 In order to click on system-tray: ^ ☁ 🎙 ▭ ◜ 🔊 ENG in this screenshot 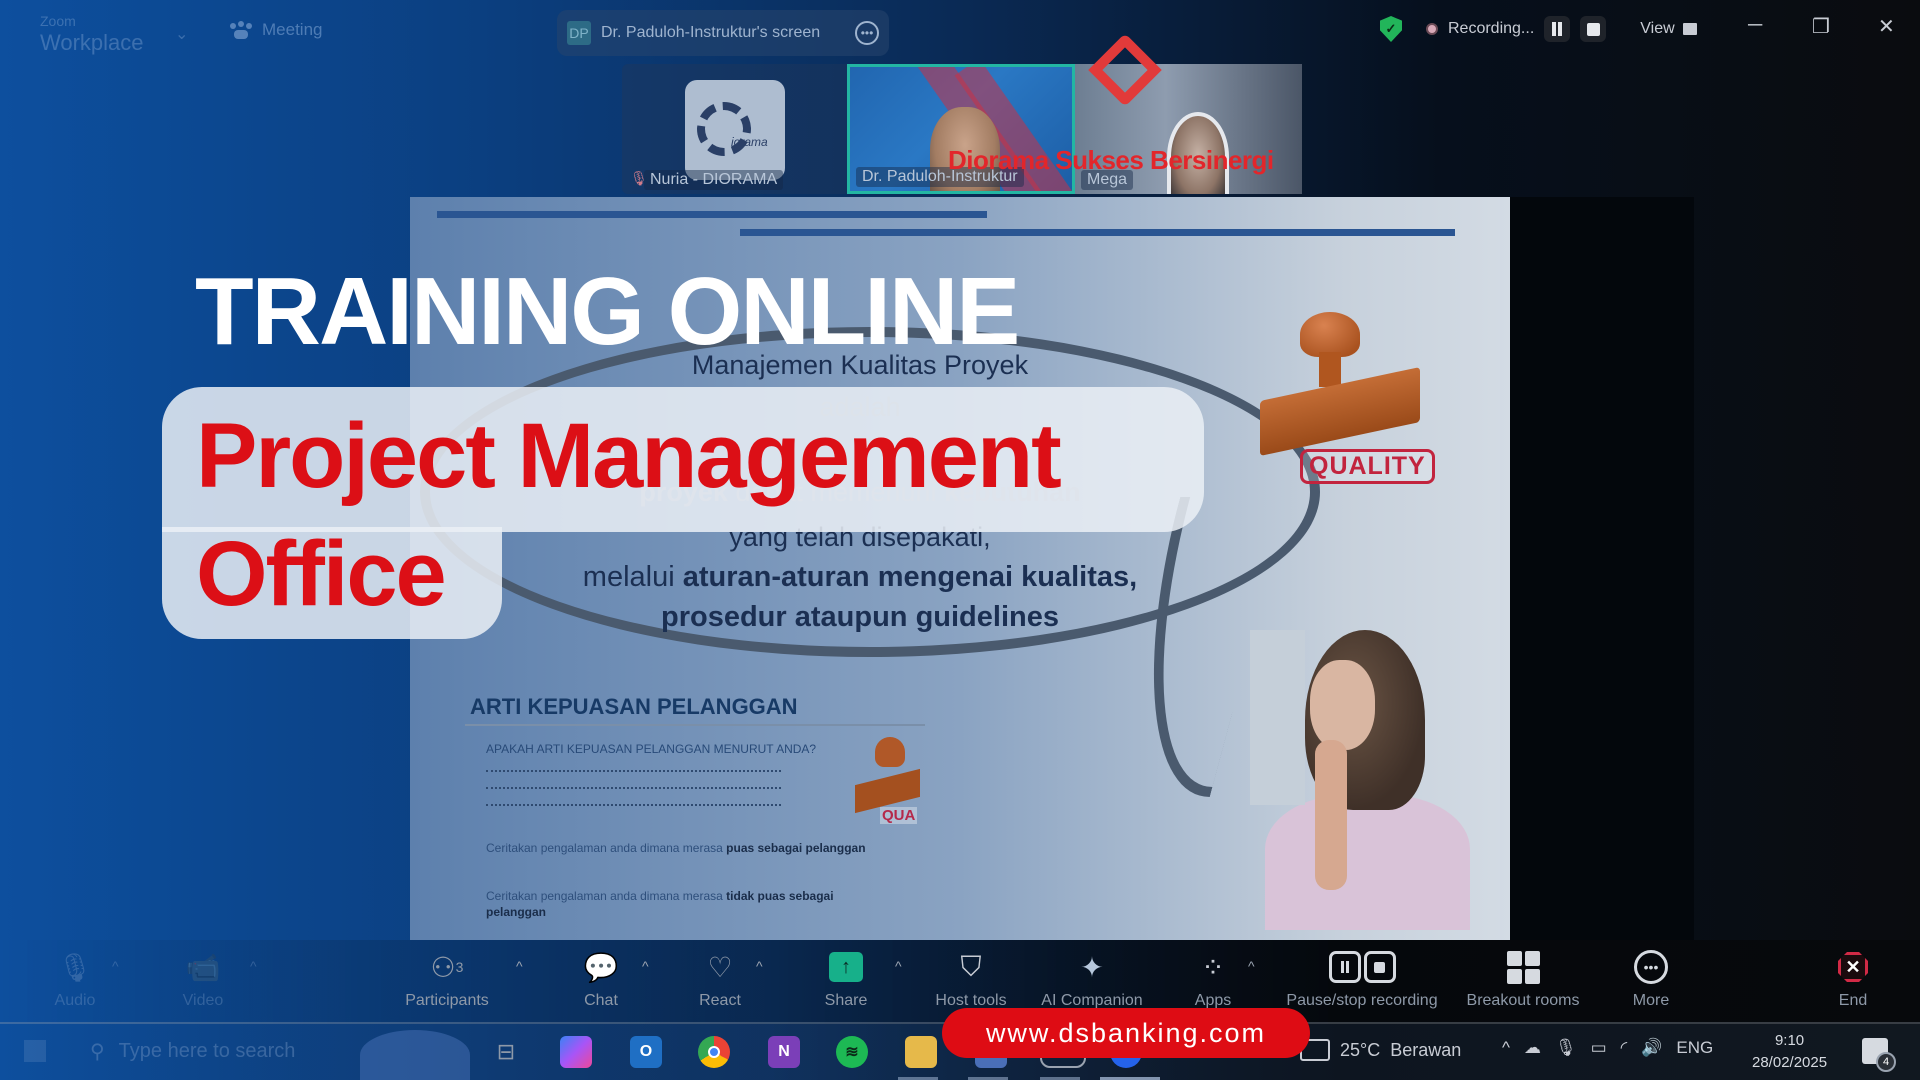, I will do `click(1607, 1048)`.